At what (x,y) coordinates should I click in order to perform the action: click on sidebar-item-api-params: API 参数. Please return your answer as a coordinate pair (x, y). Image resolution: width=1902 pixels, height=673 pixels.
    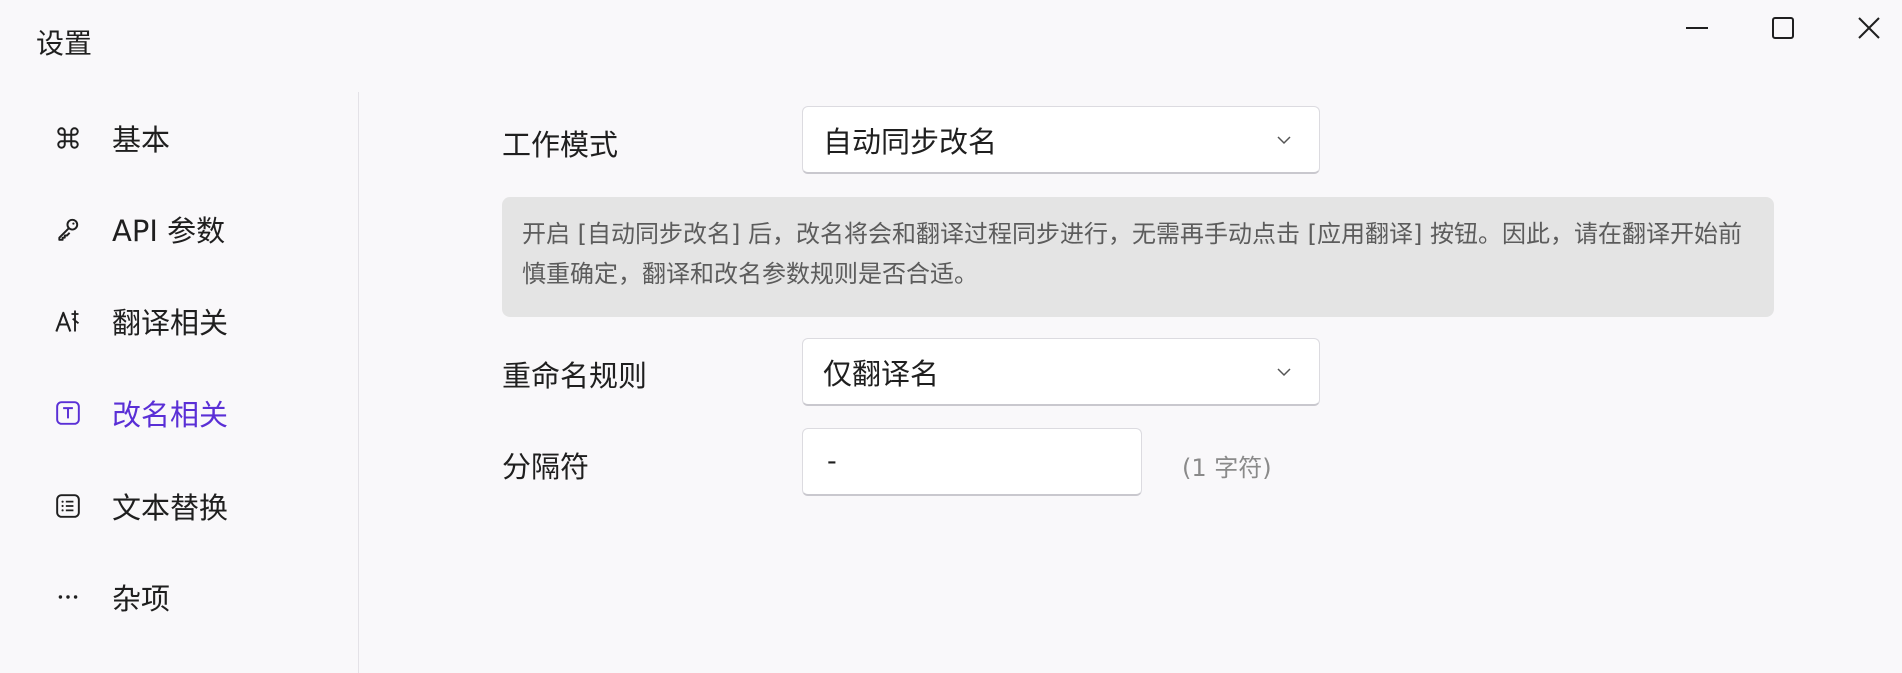
    Looking at the image, I should click on (186, 229).